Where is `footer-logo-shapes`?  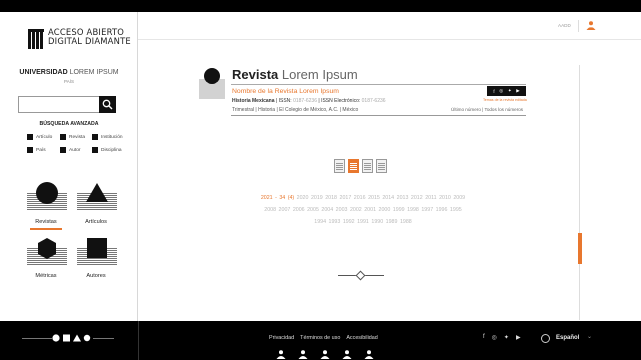
footer-logo-shapes is located at coordinates (68, 338).